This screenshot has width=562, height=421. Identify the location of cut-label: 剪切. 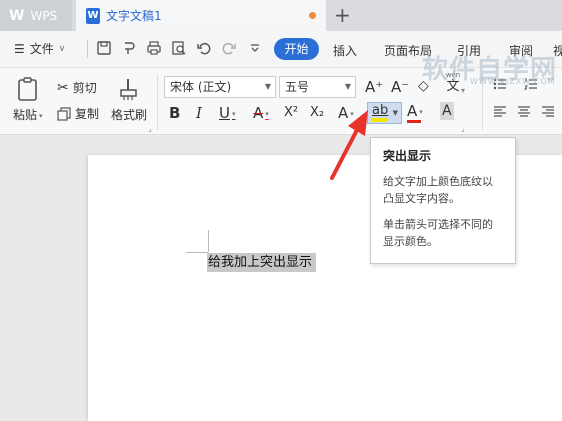
(84, 88).